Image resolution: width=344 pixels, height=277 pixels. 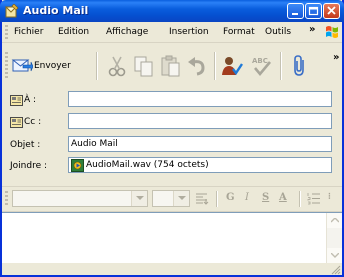 I want to click on attach-field: AudioMail.wav (754 octets), so click(x=200, y=165).